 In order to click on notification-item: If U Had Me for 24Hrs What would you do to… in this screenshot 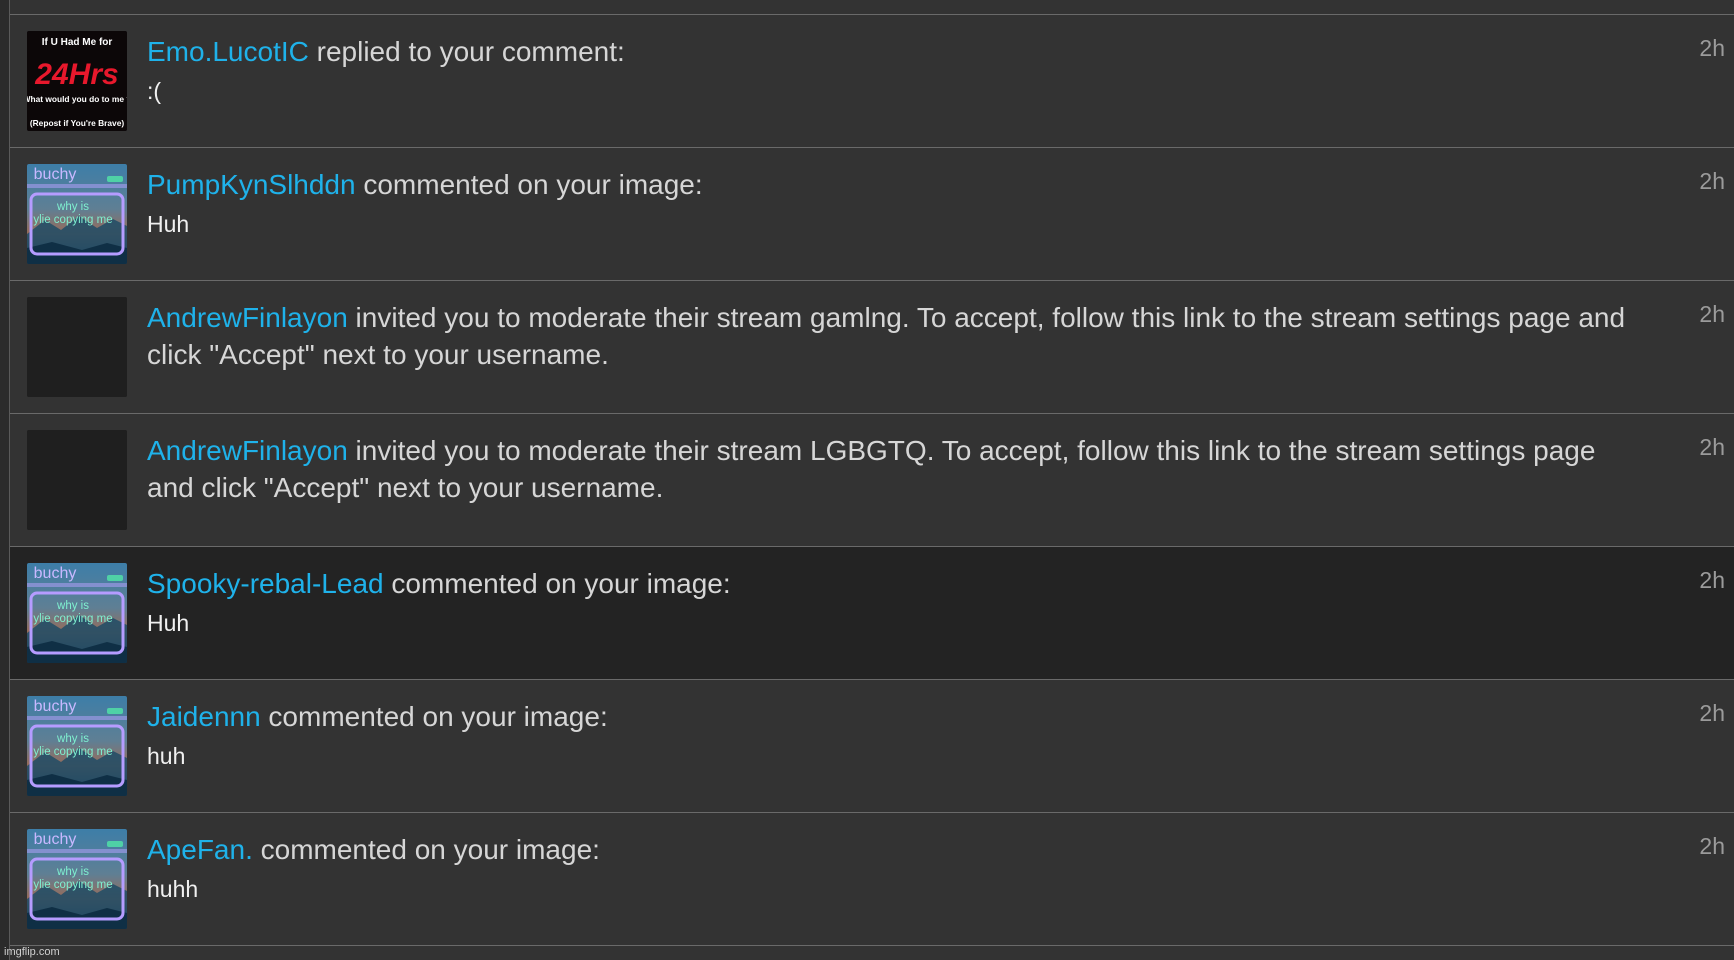, I will do `click(872, 81)`.